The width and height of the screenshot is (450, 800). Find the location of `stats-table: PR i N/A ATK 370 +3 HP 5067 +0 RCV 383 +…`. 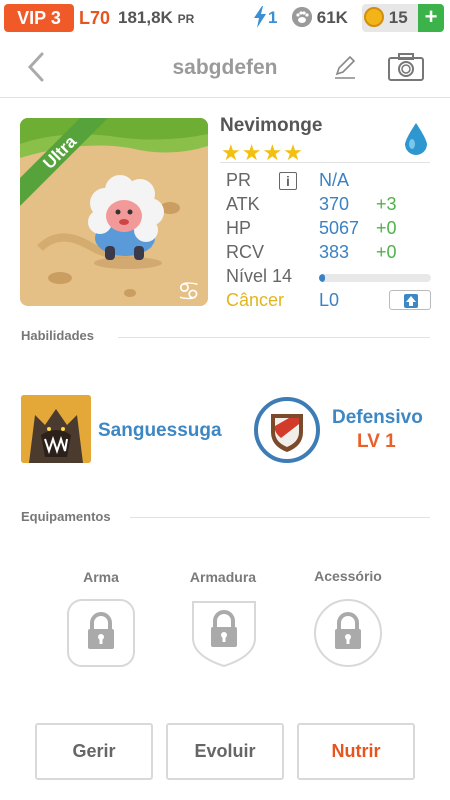

stats-table: PR i N/A ATK 370 +3 HP 5067 +0 RCV 383 +… is located at coordinates (329, 242).